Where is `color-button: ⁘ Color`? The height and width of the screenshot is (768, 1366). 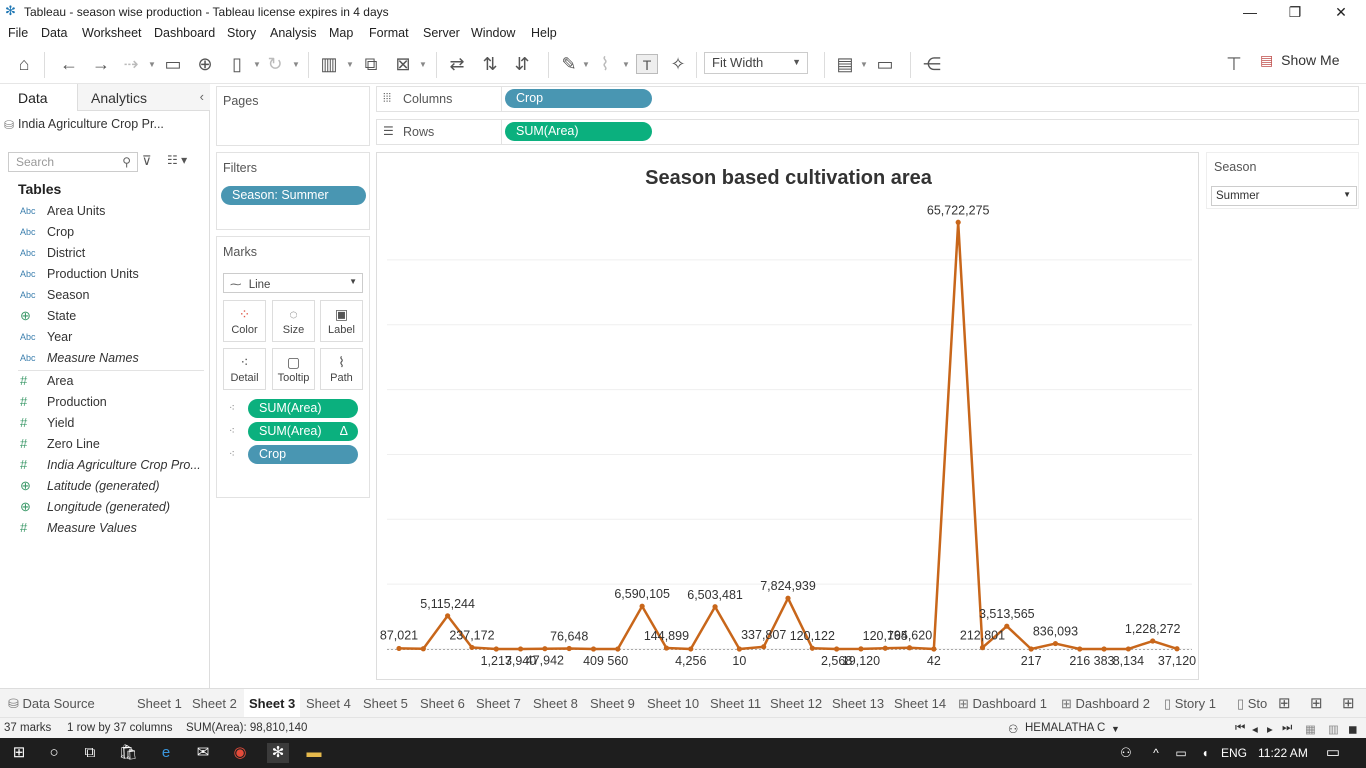
color-button: ⁘ Color is located at coordinates (244, 321).